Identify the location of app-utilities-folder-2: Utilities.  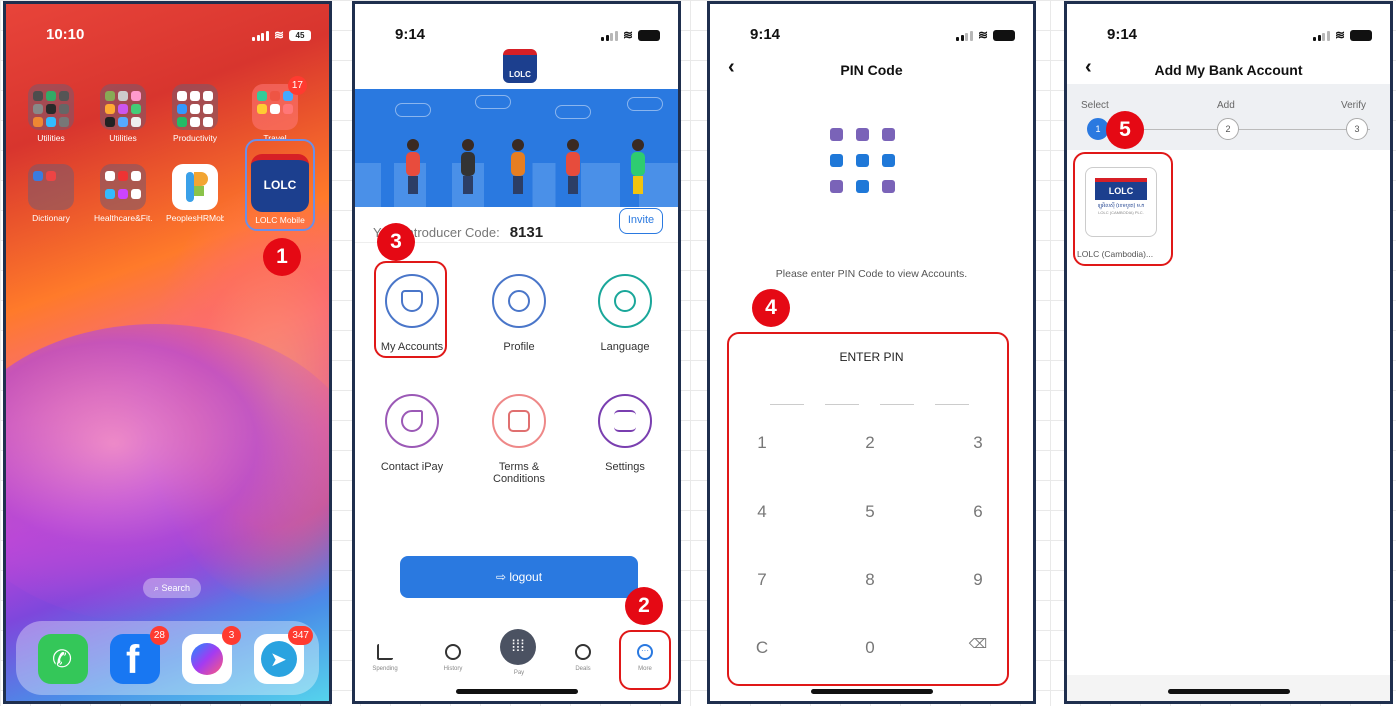
(123, 113).